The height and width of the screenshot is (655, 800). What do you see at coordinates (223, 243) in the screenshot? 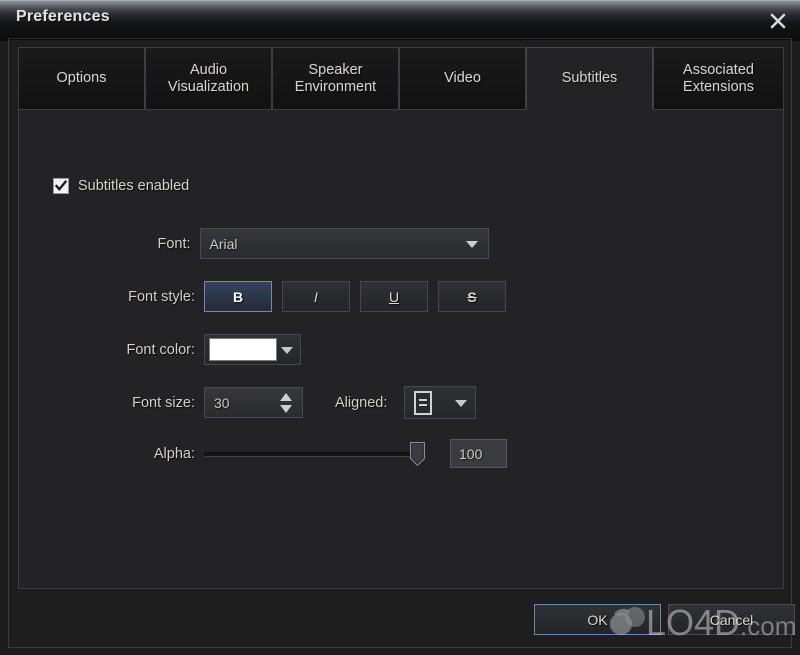
I see `font-value: Arial` at bounding box center [223, 243].